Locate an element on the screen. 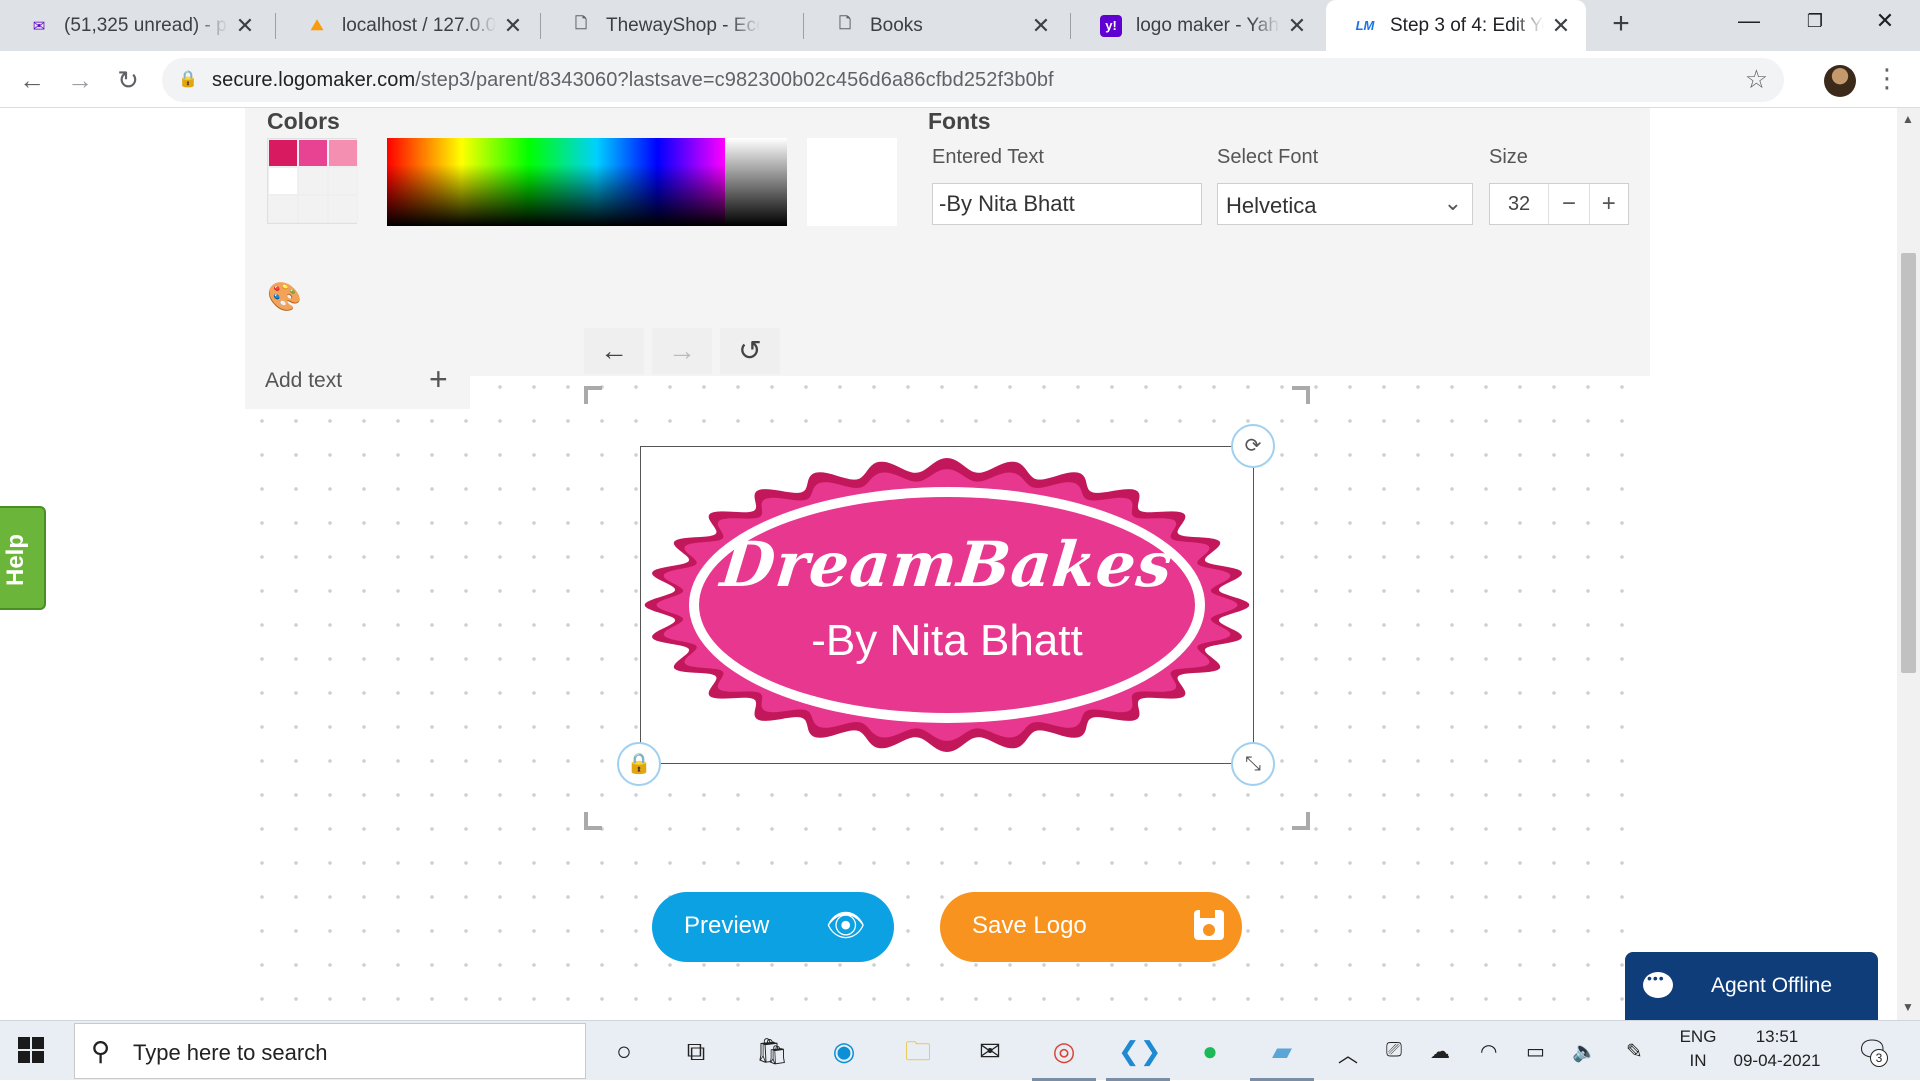 The width and height of the screenshot is (1920, 1081). vscode-icon: ❮❯ is located at coordinates (1138, 1056).